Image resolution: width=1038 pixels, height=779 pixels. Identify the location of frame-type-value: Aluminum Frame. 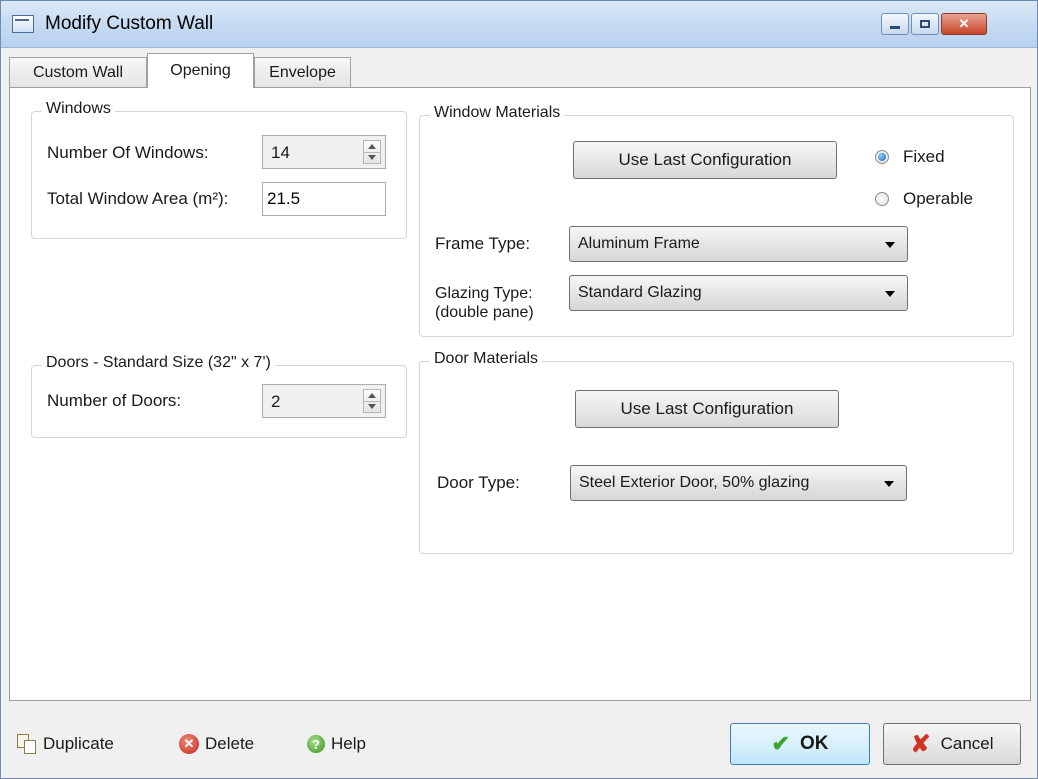
(639, 243).